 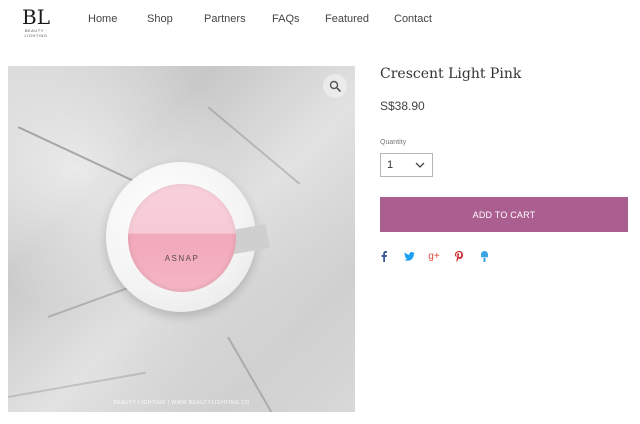 What do you see at coordinates (108, 19) in the screenshot?
I see `nav-home: Home` at bounding box center [108, 19].